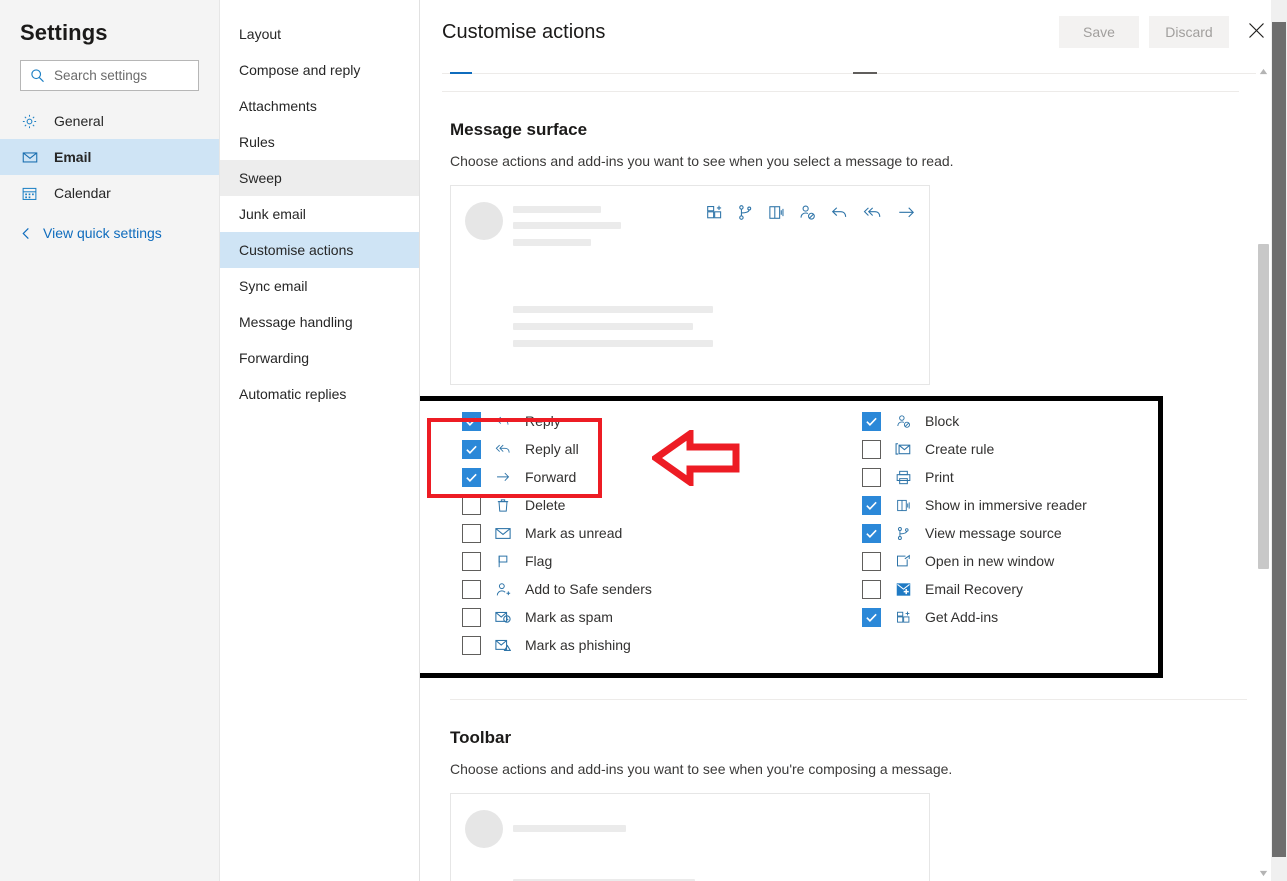 This screenshot has width=1287, height=881. I want to click on checkbox-label: Create rule, so click(960, 449).